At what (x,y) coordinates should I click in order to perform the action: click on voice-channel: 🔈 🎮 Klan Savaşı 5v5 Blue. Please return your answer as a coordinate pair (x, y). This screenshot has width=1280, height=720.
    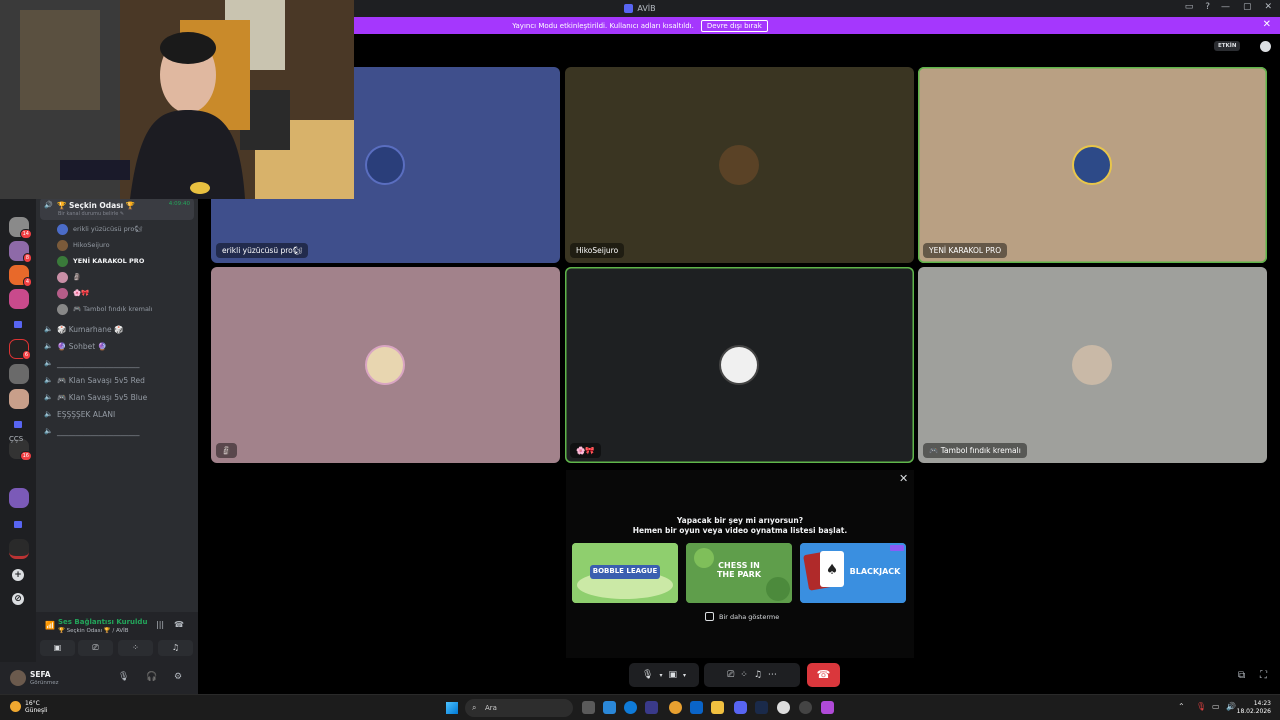
    Looking at the image, I should click on (95, 397).